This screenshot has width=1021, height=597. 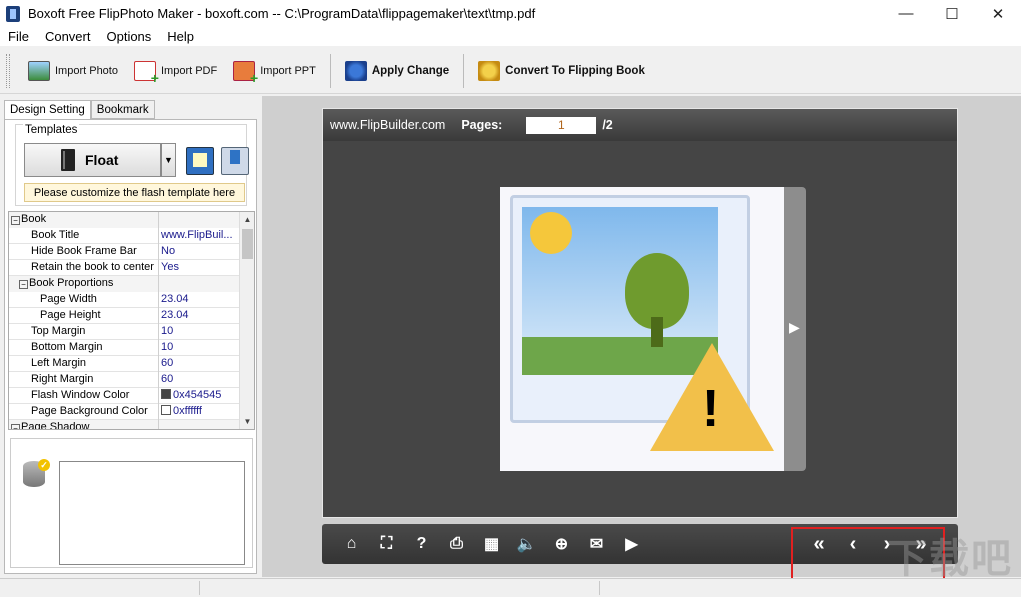 What do you see at coordinates (247, 219) in the screenshot?
I see `scroll-up-icon: ▲` at bounding box center [247, 219].